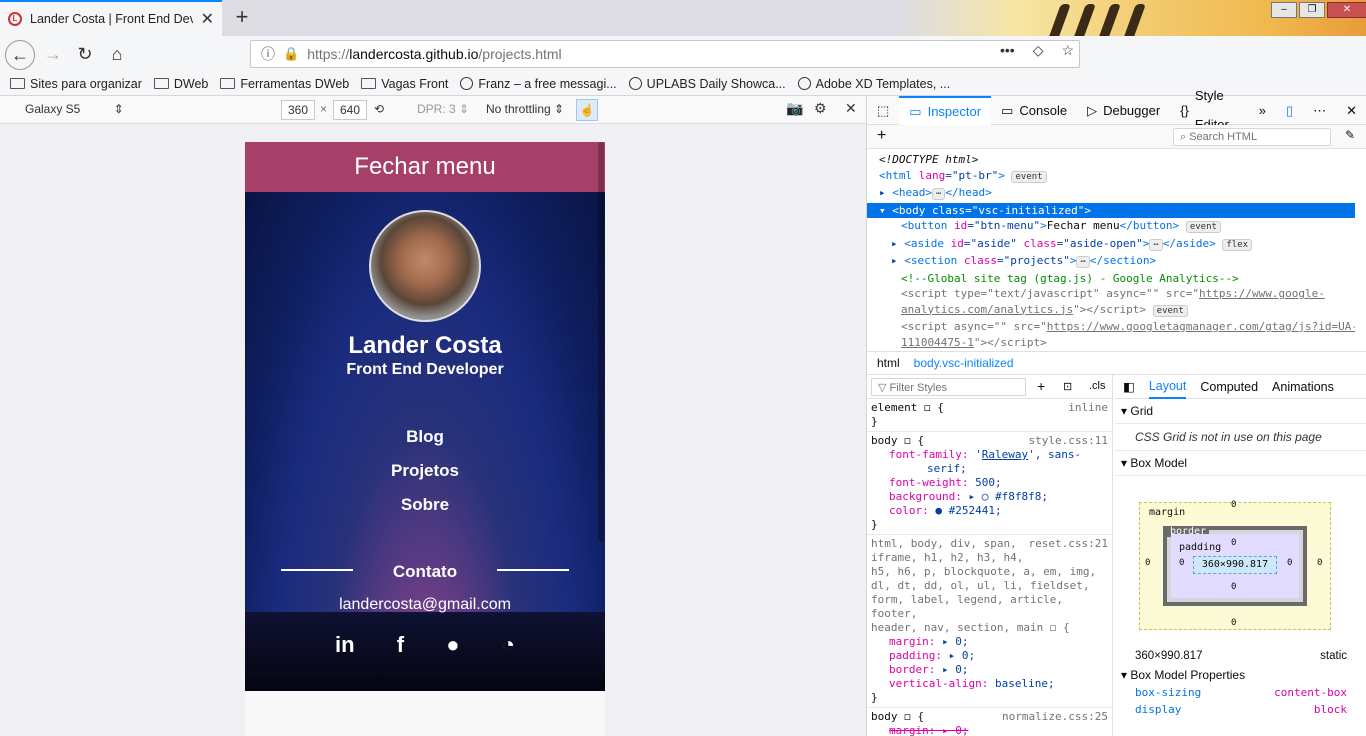 The height and width of the screenshot is (736, 1366). I want to click on reload-icon: ↻, so click(85, 54).